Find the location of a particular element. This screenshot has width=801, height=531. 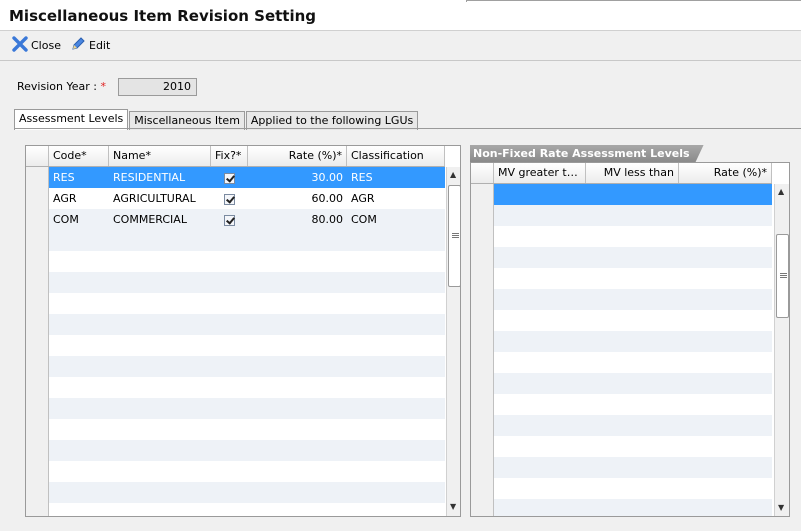

table-row: AGR AGRICULTURAL 60.00 AGR is located at coordinates (235, 198).